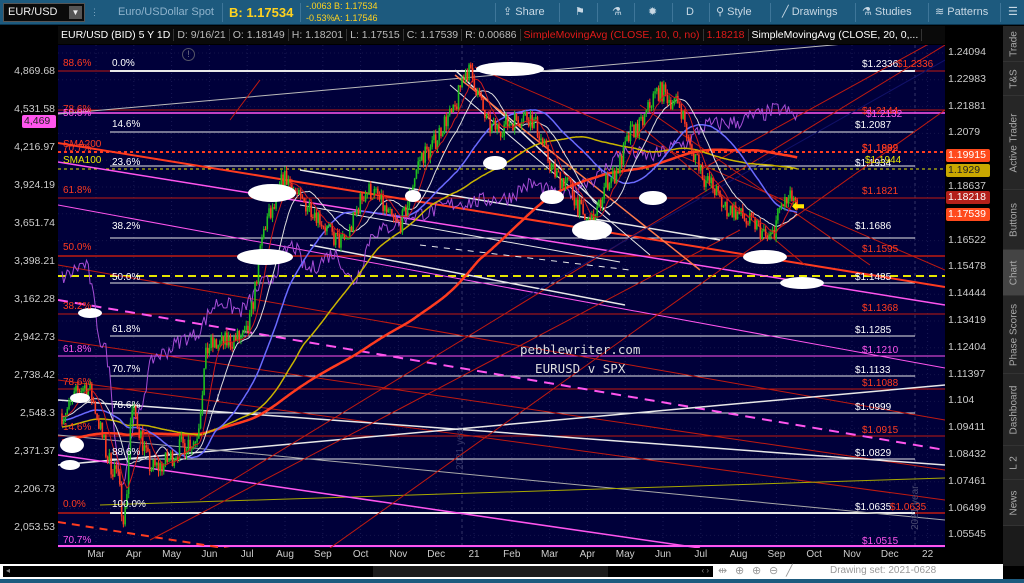 This screenshot has width=1024, height=583. What do you see at coordinates (188, 54) in the screenshot?
I see `alert-icon: !` at bounding box center [188, 54].